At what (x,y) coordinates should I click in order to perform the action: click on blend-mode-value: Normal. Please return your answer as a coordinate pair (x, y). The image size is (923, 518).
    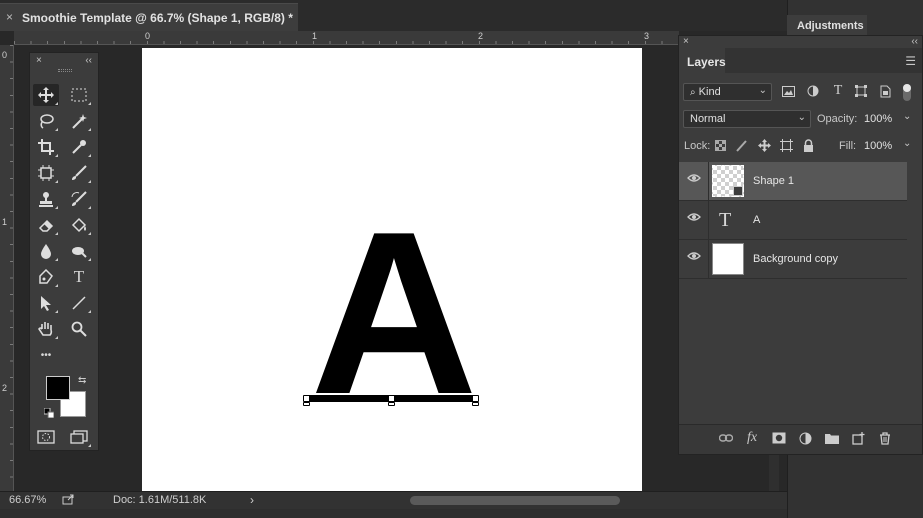
    Looking at the image, I should click on (708, 119).